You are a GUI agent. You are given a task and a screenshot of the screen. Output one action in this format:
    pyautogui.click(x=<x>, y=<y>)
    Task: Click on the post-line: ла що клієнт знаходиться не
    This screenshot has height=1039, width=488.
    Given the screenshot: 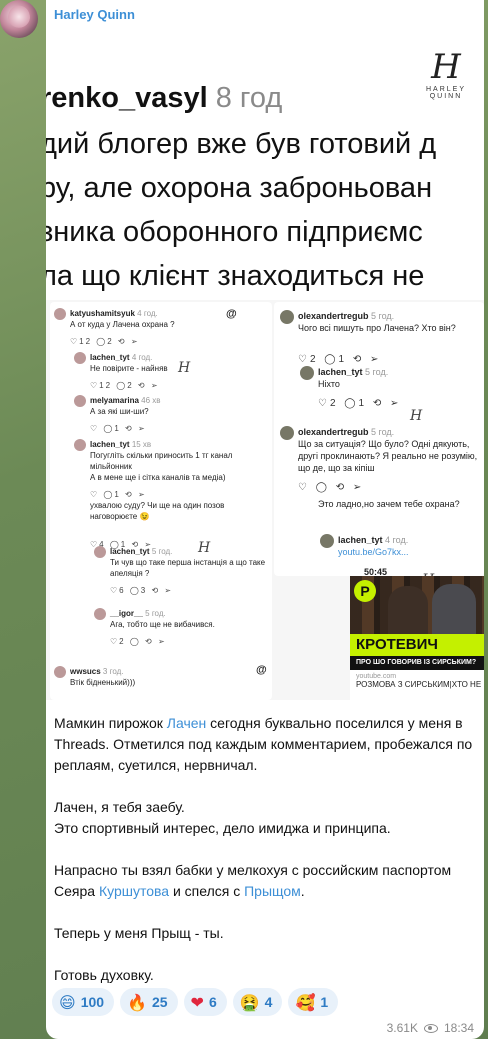 What is the action you would take?
    pyautogui.click(x=235, y=276)
    